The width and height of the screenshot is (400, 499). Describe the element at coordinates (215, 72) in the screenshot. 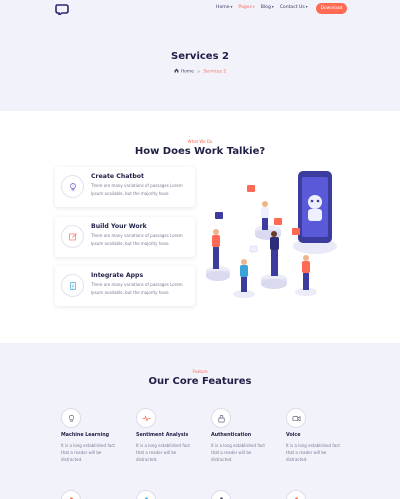

I see `breadcrumb-current: Services 2` at that location.